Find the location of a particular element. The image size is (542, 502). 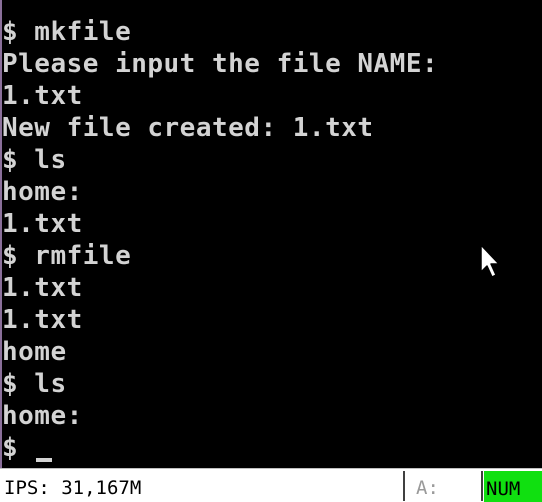

terminal-line: home is located at coordinates (34, 352).